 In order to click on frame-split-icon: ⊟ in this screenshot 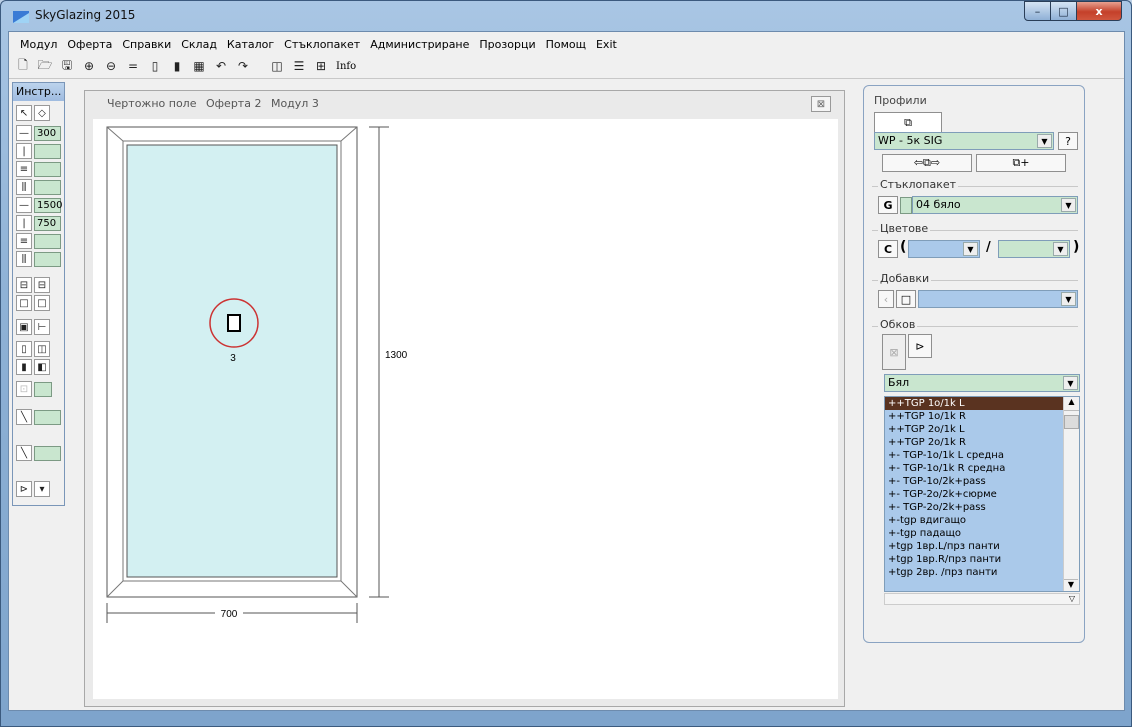, I will do `click(24, 285)`.